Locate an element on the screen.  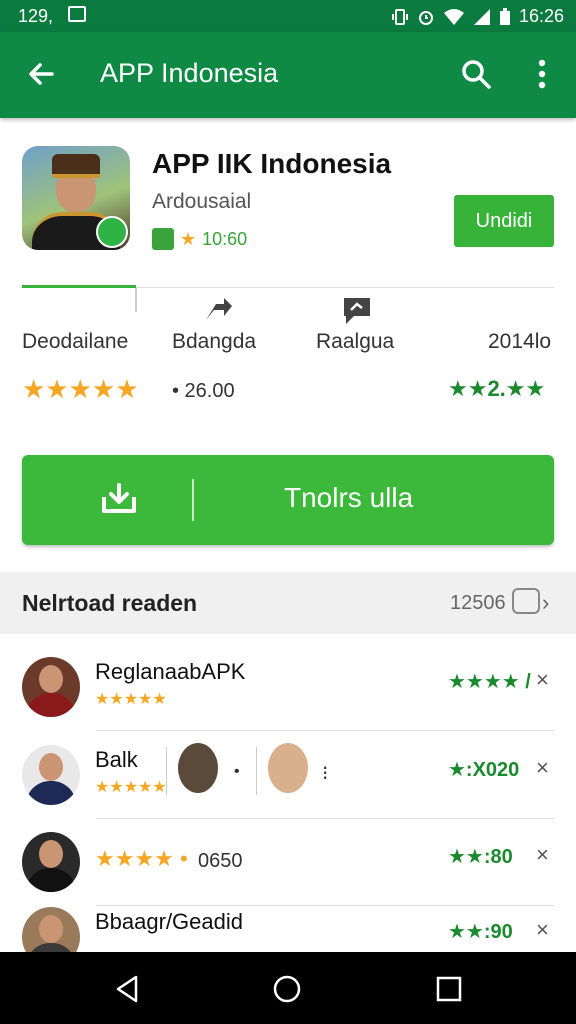
list-item-rating: ★★:90 is located at coordinates (480, 932).